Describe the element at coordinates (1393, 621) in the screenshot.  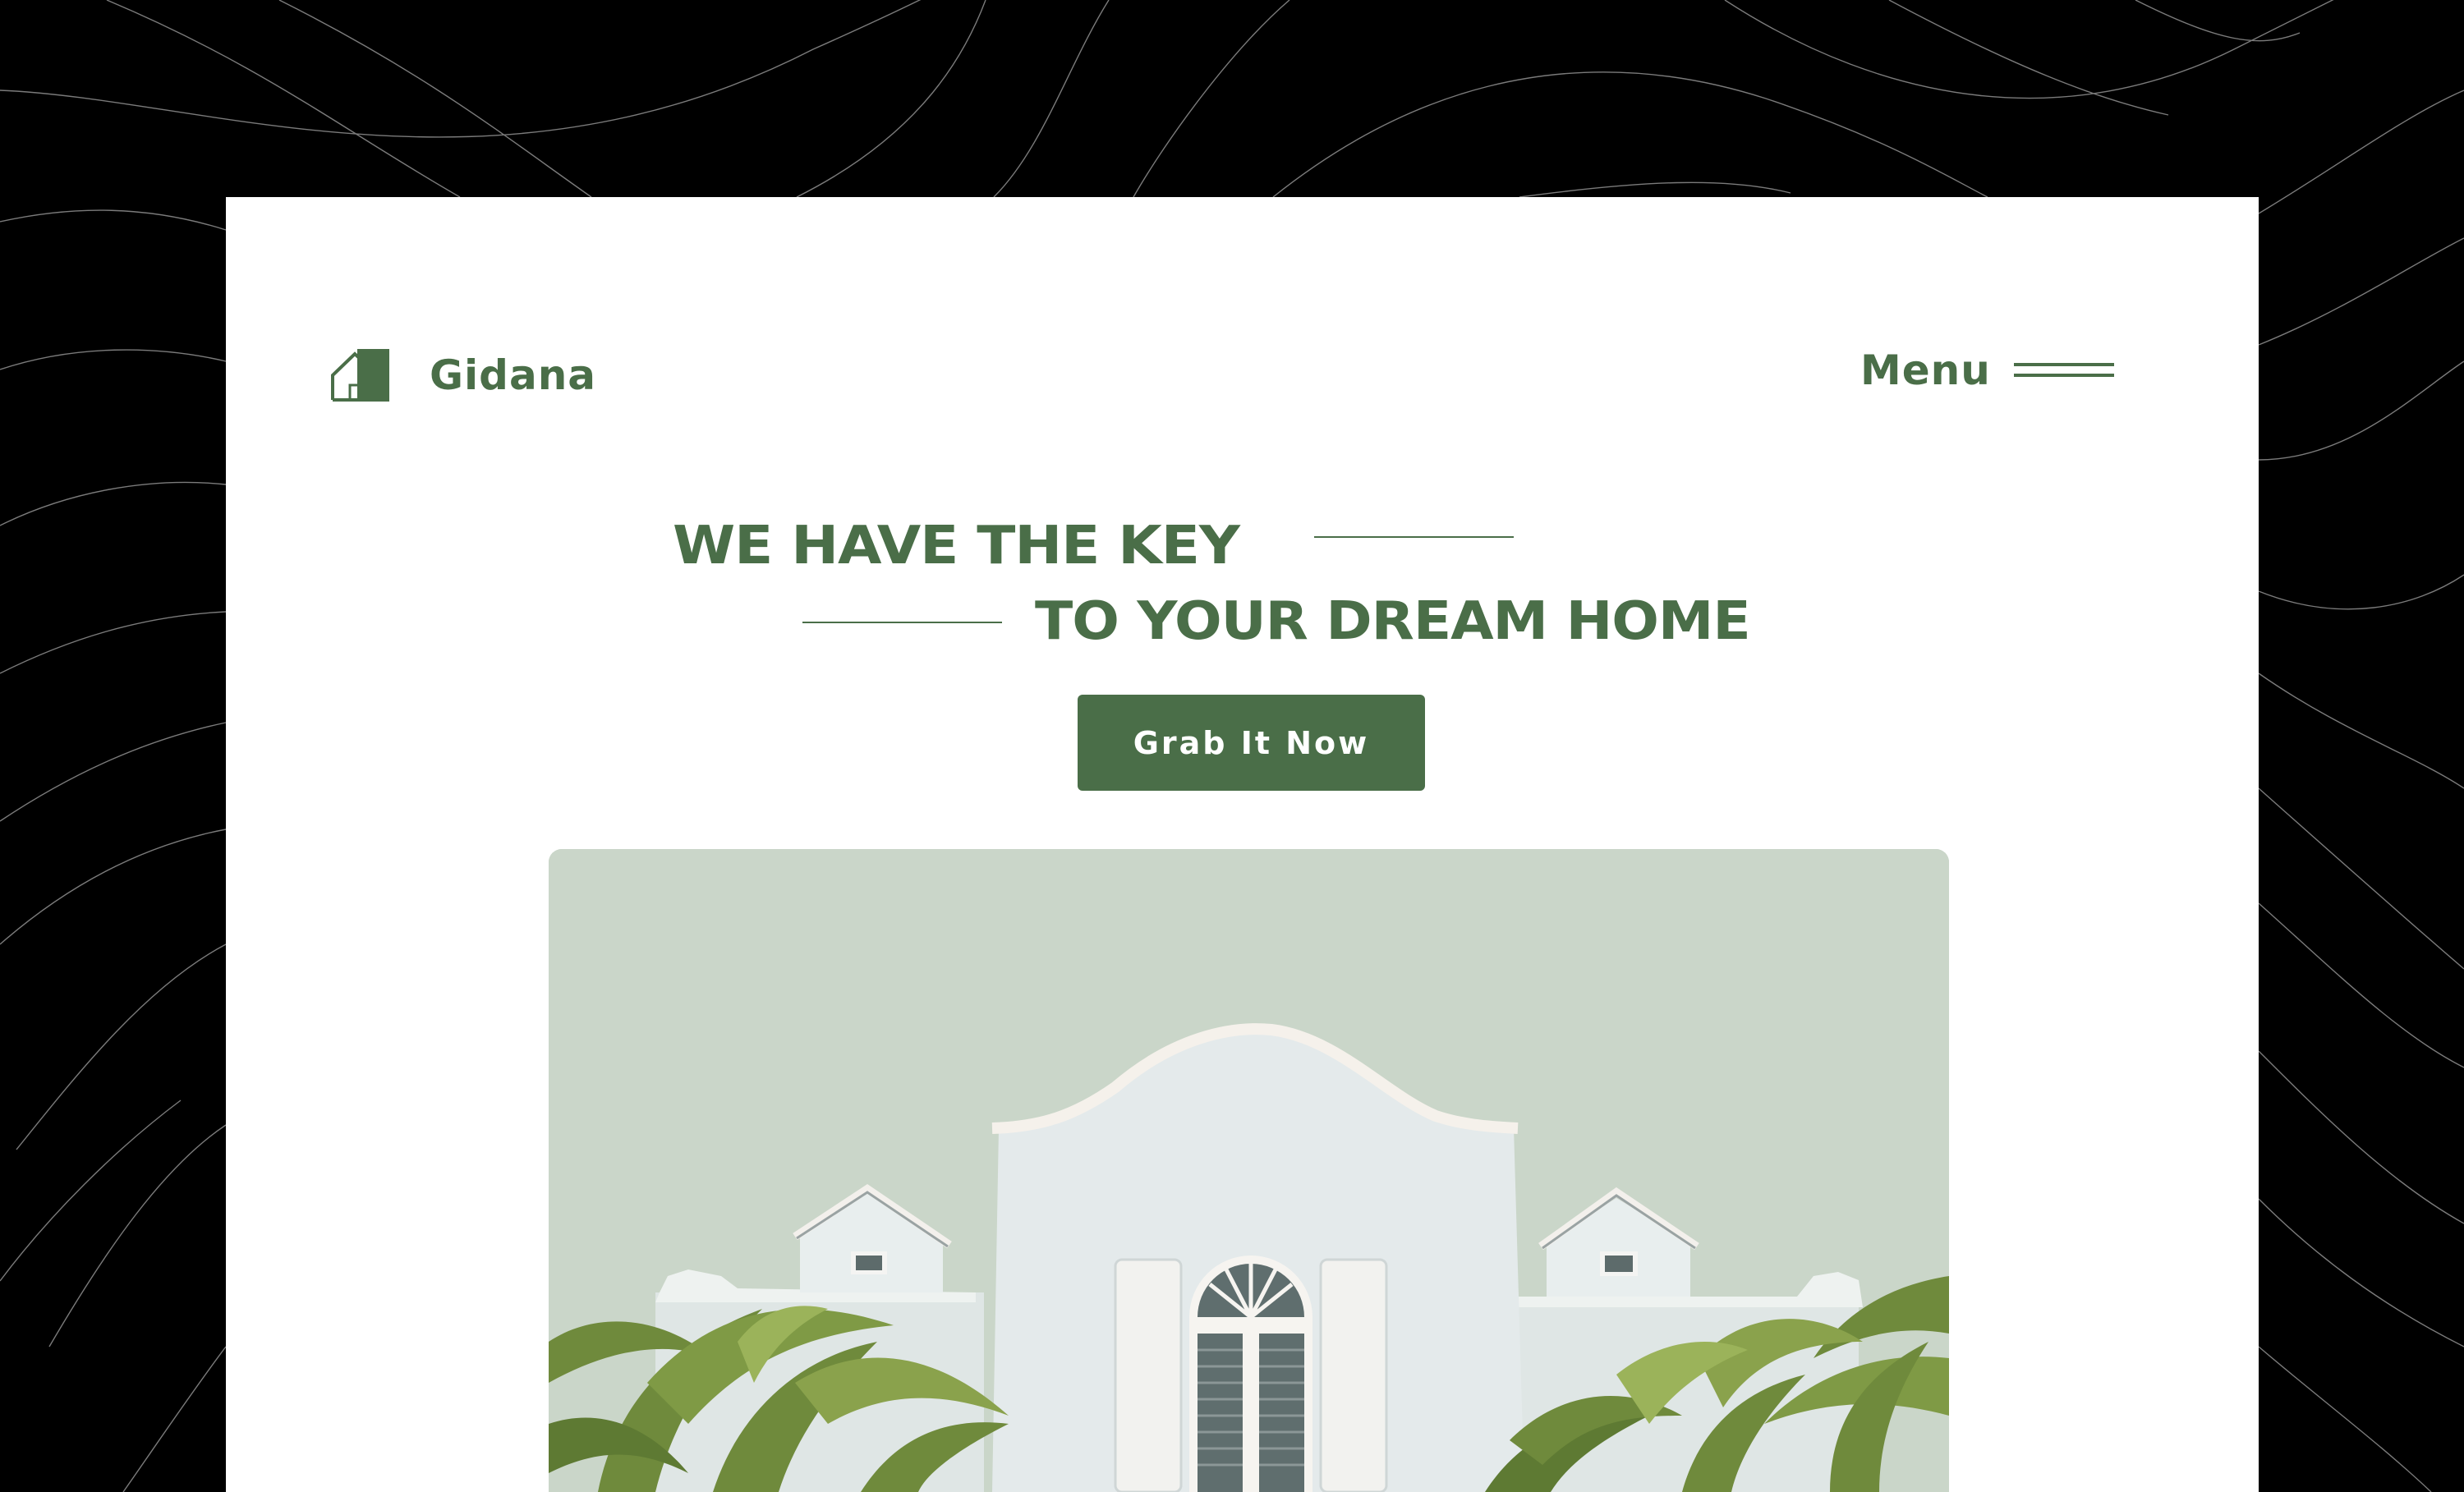
I see `headline-line-2: TO YOUR DREAM HOME` at that location.